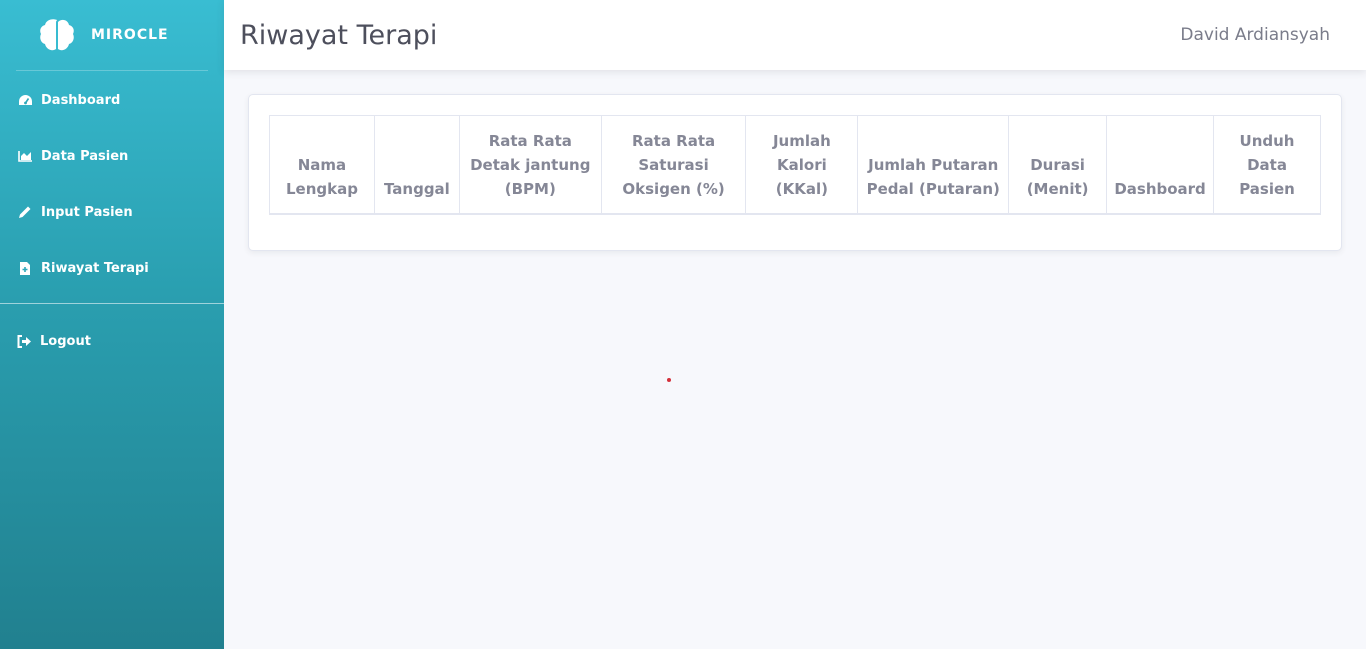  I want to click on brand: MIROCLE, so click(112, 35).